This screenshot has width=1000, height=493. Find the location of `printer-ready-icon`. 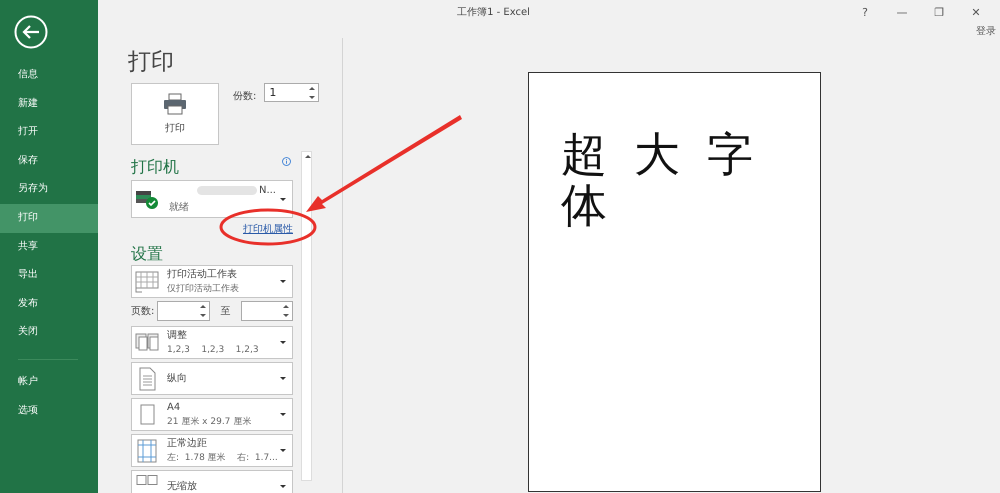

printer-ready-icon is located at coordinates (147, 199).